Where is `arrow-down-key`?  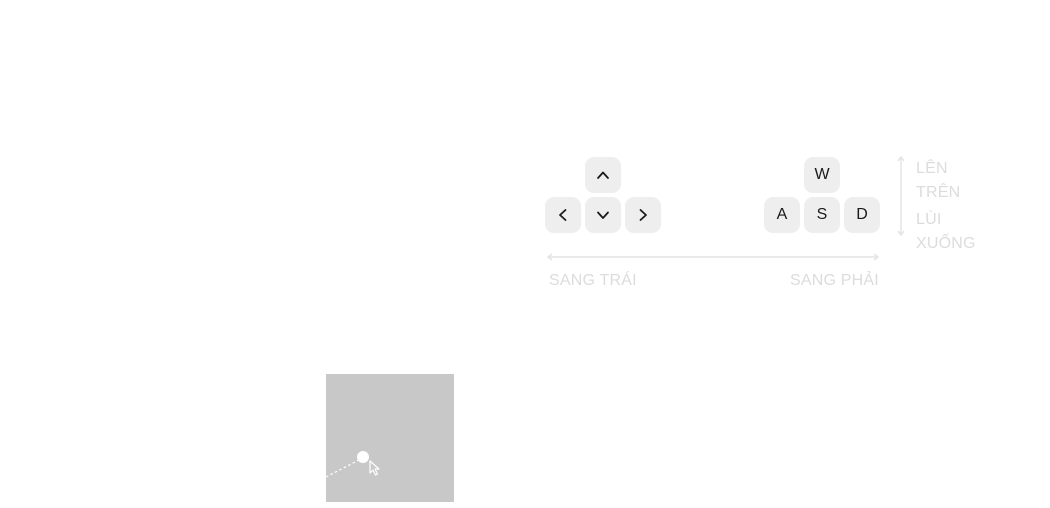 arrow-down-key is located at coordinates (603, 215).